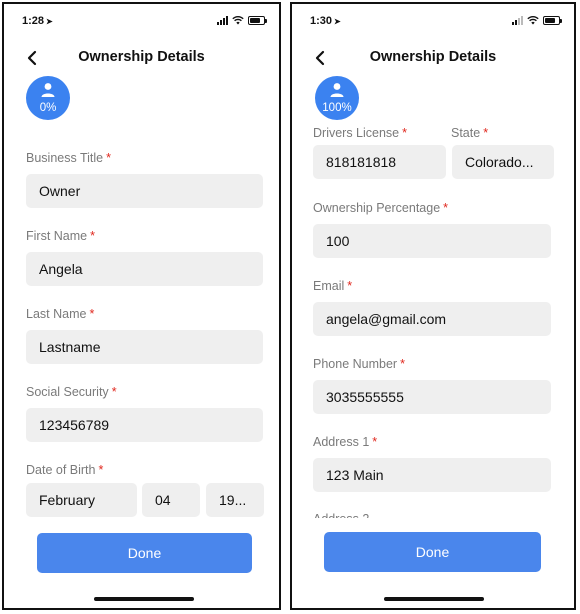  What do you see at coordinates (333, 286) in the screenshot?
I see `email-label: Email *` at bounding box center [333, 286].